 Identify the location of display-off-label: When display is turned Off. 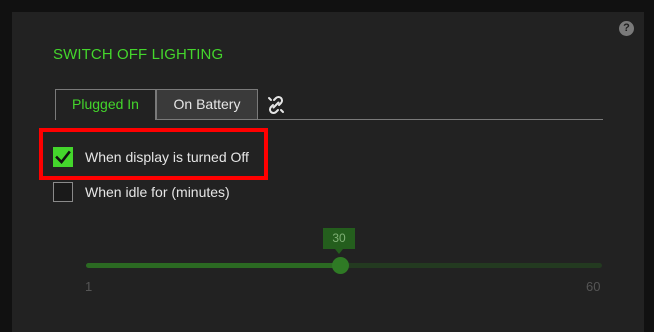
(167, 157).